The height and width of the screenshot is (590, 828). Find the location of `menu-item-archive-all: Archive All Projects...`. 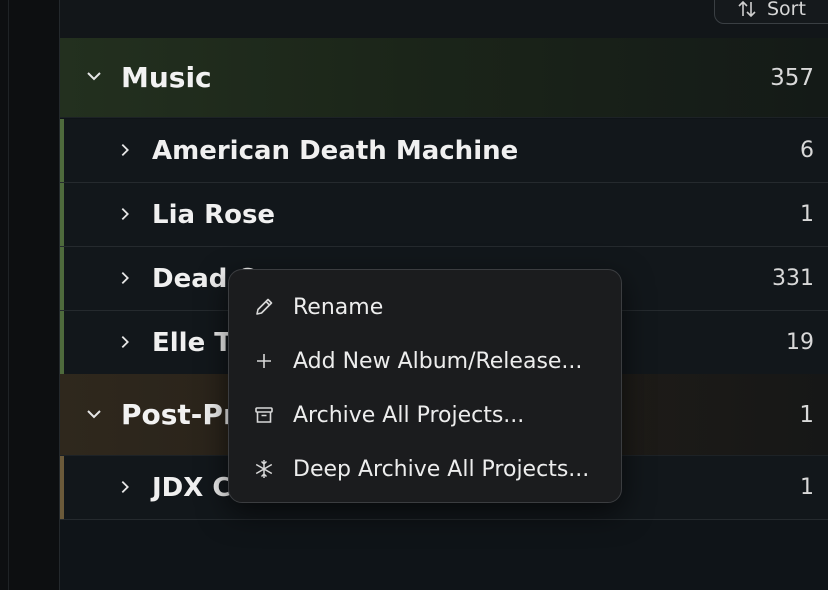

menu-item-archive-all: Archive All Projects... is located at coordinates (425, 415).